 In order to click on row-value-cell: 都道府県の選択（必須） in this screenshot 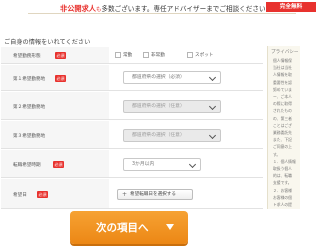, I will do `click(186, 78)`.